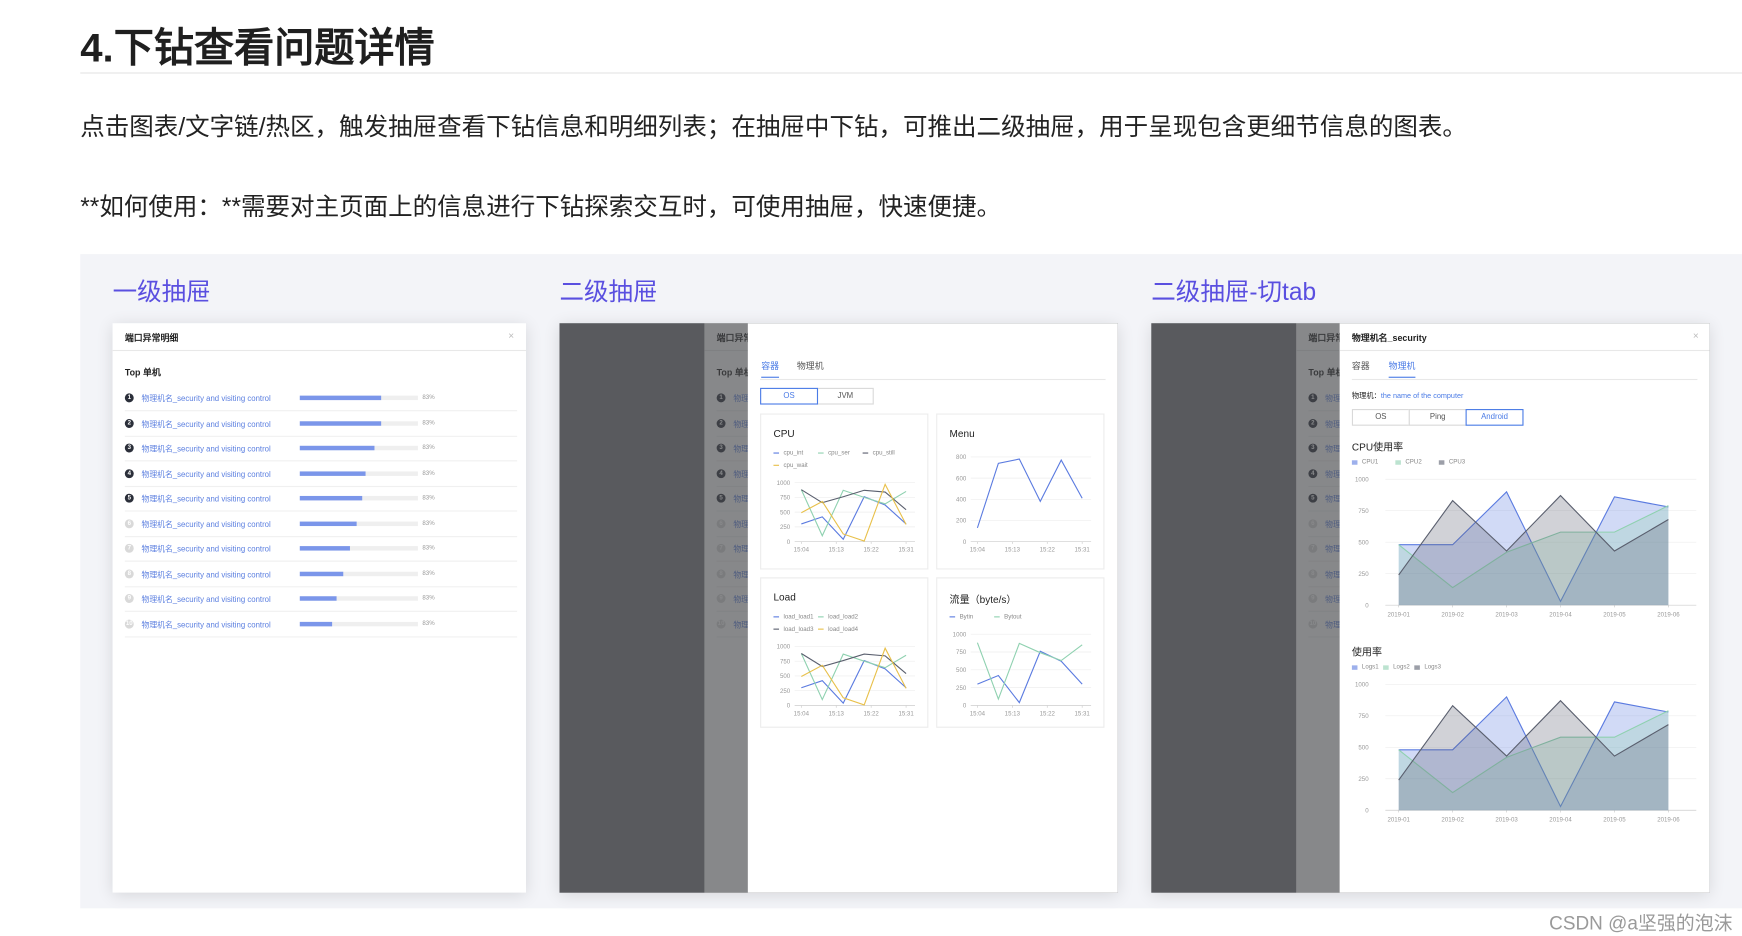 Image resolution: width=1742 pixels, height=936 pixels. What do you see at coordinates (784, 483) in the screenshot?
I see `y-tick-label: 1000` at bounding box center [784, 483].